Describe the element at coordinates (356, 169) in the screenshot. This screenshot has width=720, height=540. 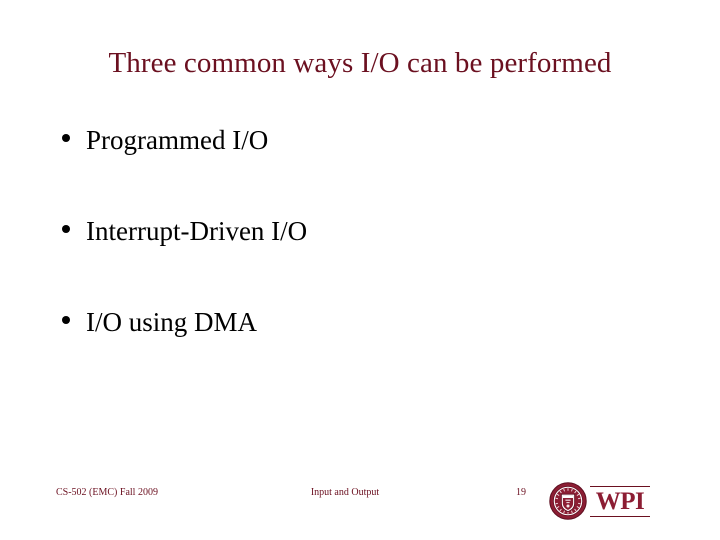
I see `bullet-item-1: Programmed I/O` at that location.